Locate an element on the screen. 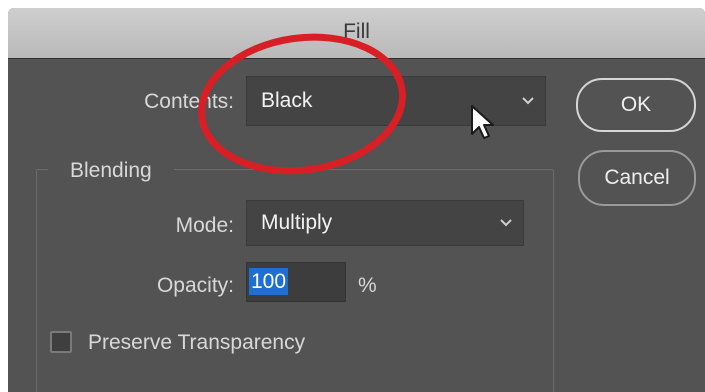  opacity-input: 100 is located at coordinates (296, 282).